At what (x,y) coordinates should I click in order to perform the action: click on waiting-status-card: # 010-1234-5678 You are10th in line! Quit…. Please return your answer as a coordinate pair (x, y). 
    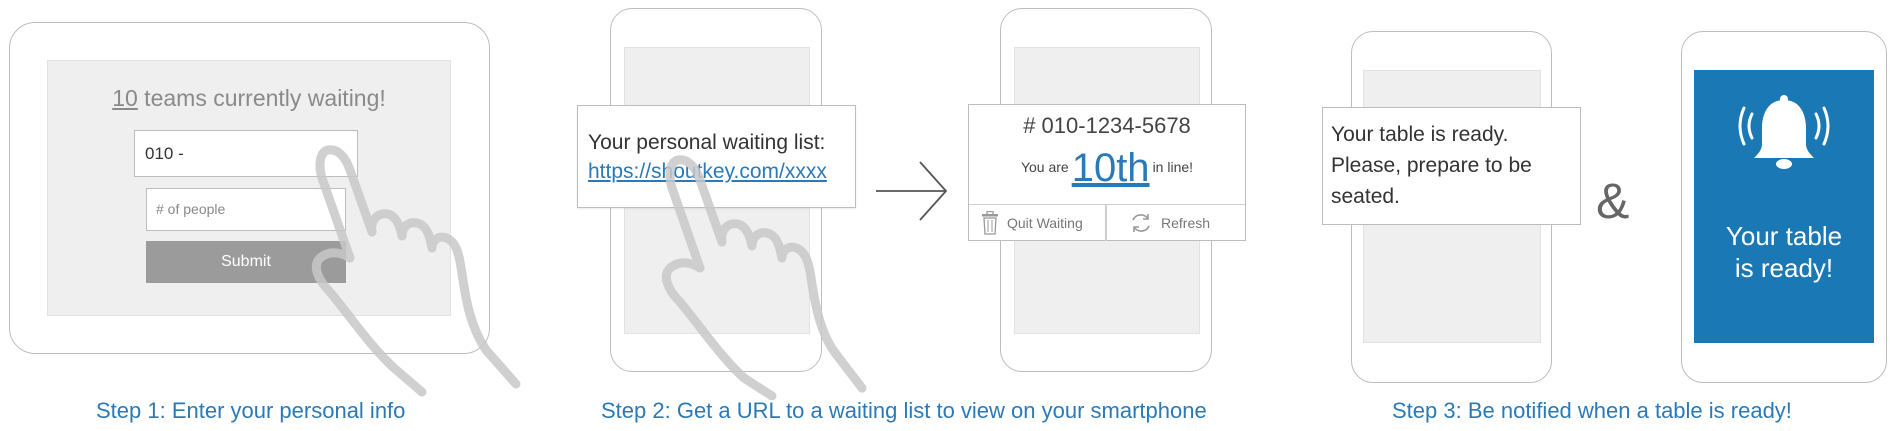
    Looking at the image, I should click on (1107, 172).